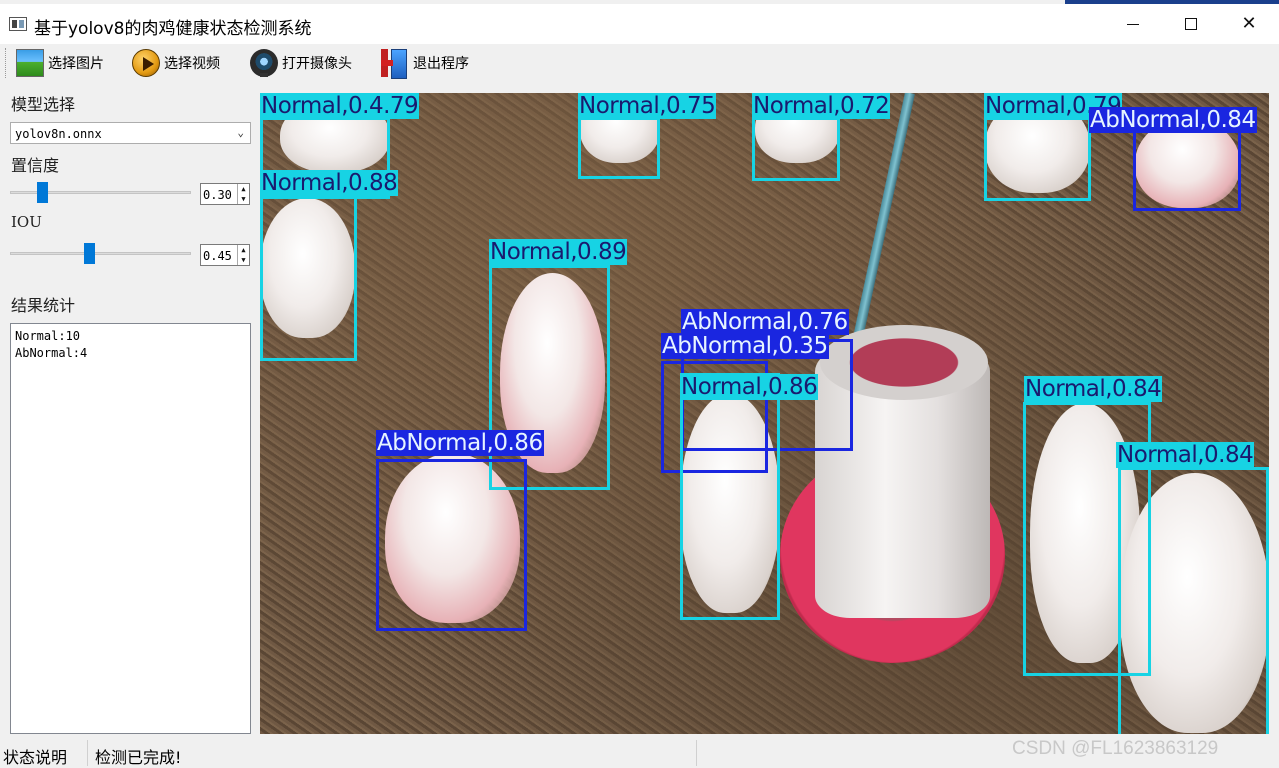  Describe the element at coordinates (51, 353) in the screenshot. I see `result-line-abnormal: AbNormal:4` at that location.